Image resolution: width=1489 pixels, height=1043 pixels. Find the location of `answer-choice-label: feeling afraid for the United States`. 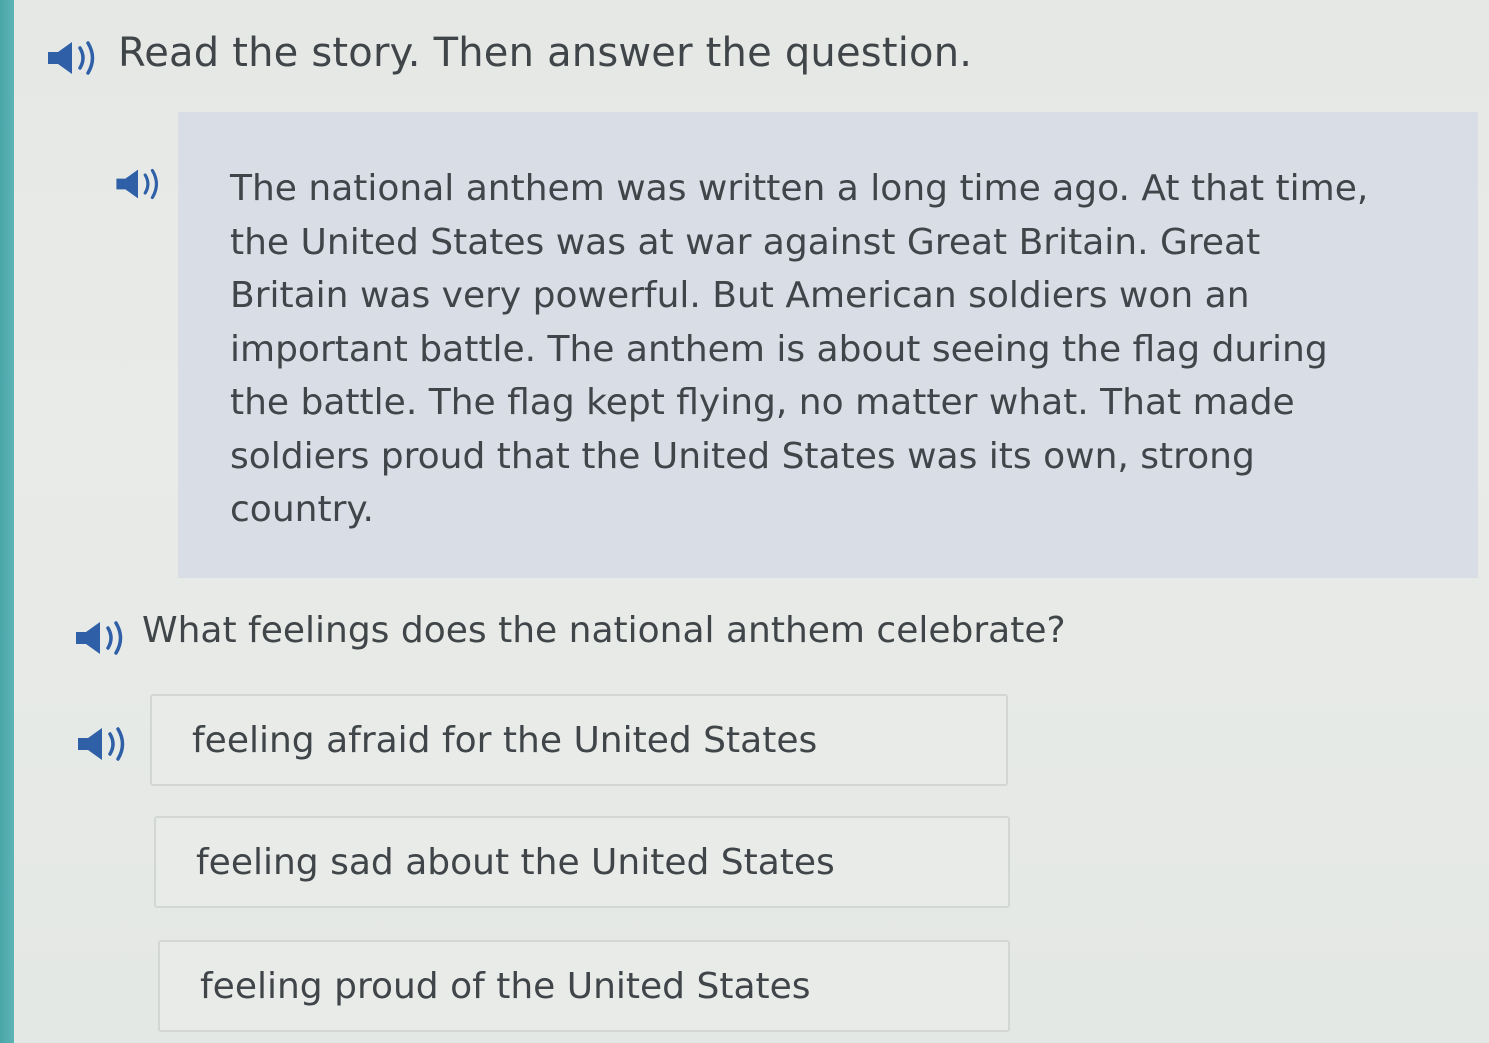

answer-choice-label: feeling afraid for the United States is located at coordinates (505, 740).